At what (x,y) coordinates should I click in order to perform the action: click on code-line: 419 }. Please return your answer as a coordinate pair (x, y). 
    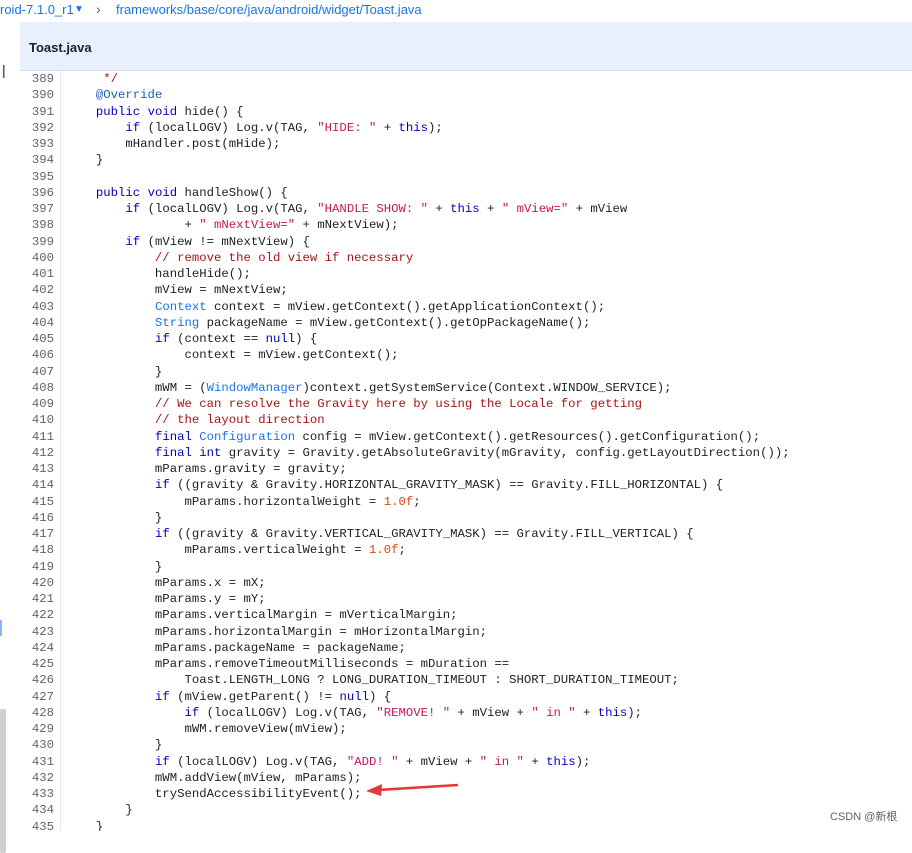
    Looking at the image, I should click on (466, 567).